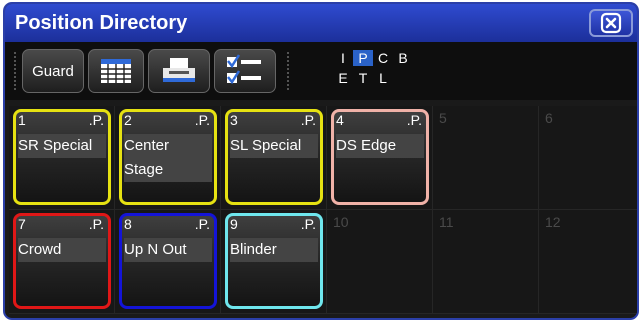 The height and width of the screenshot is (322, 642). What do you see at coordinates (15, 71) in the screenshot?
I see `toolbar-grip` at bounding box center [15, 71].